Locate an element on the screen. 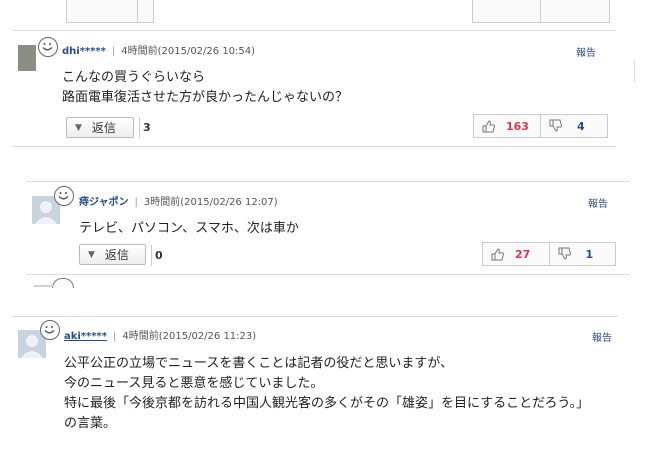 Image resolution: width=650 pixels, height=459 pixels. username: aki***** is located at coordinates (85, 336).